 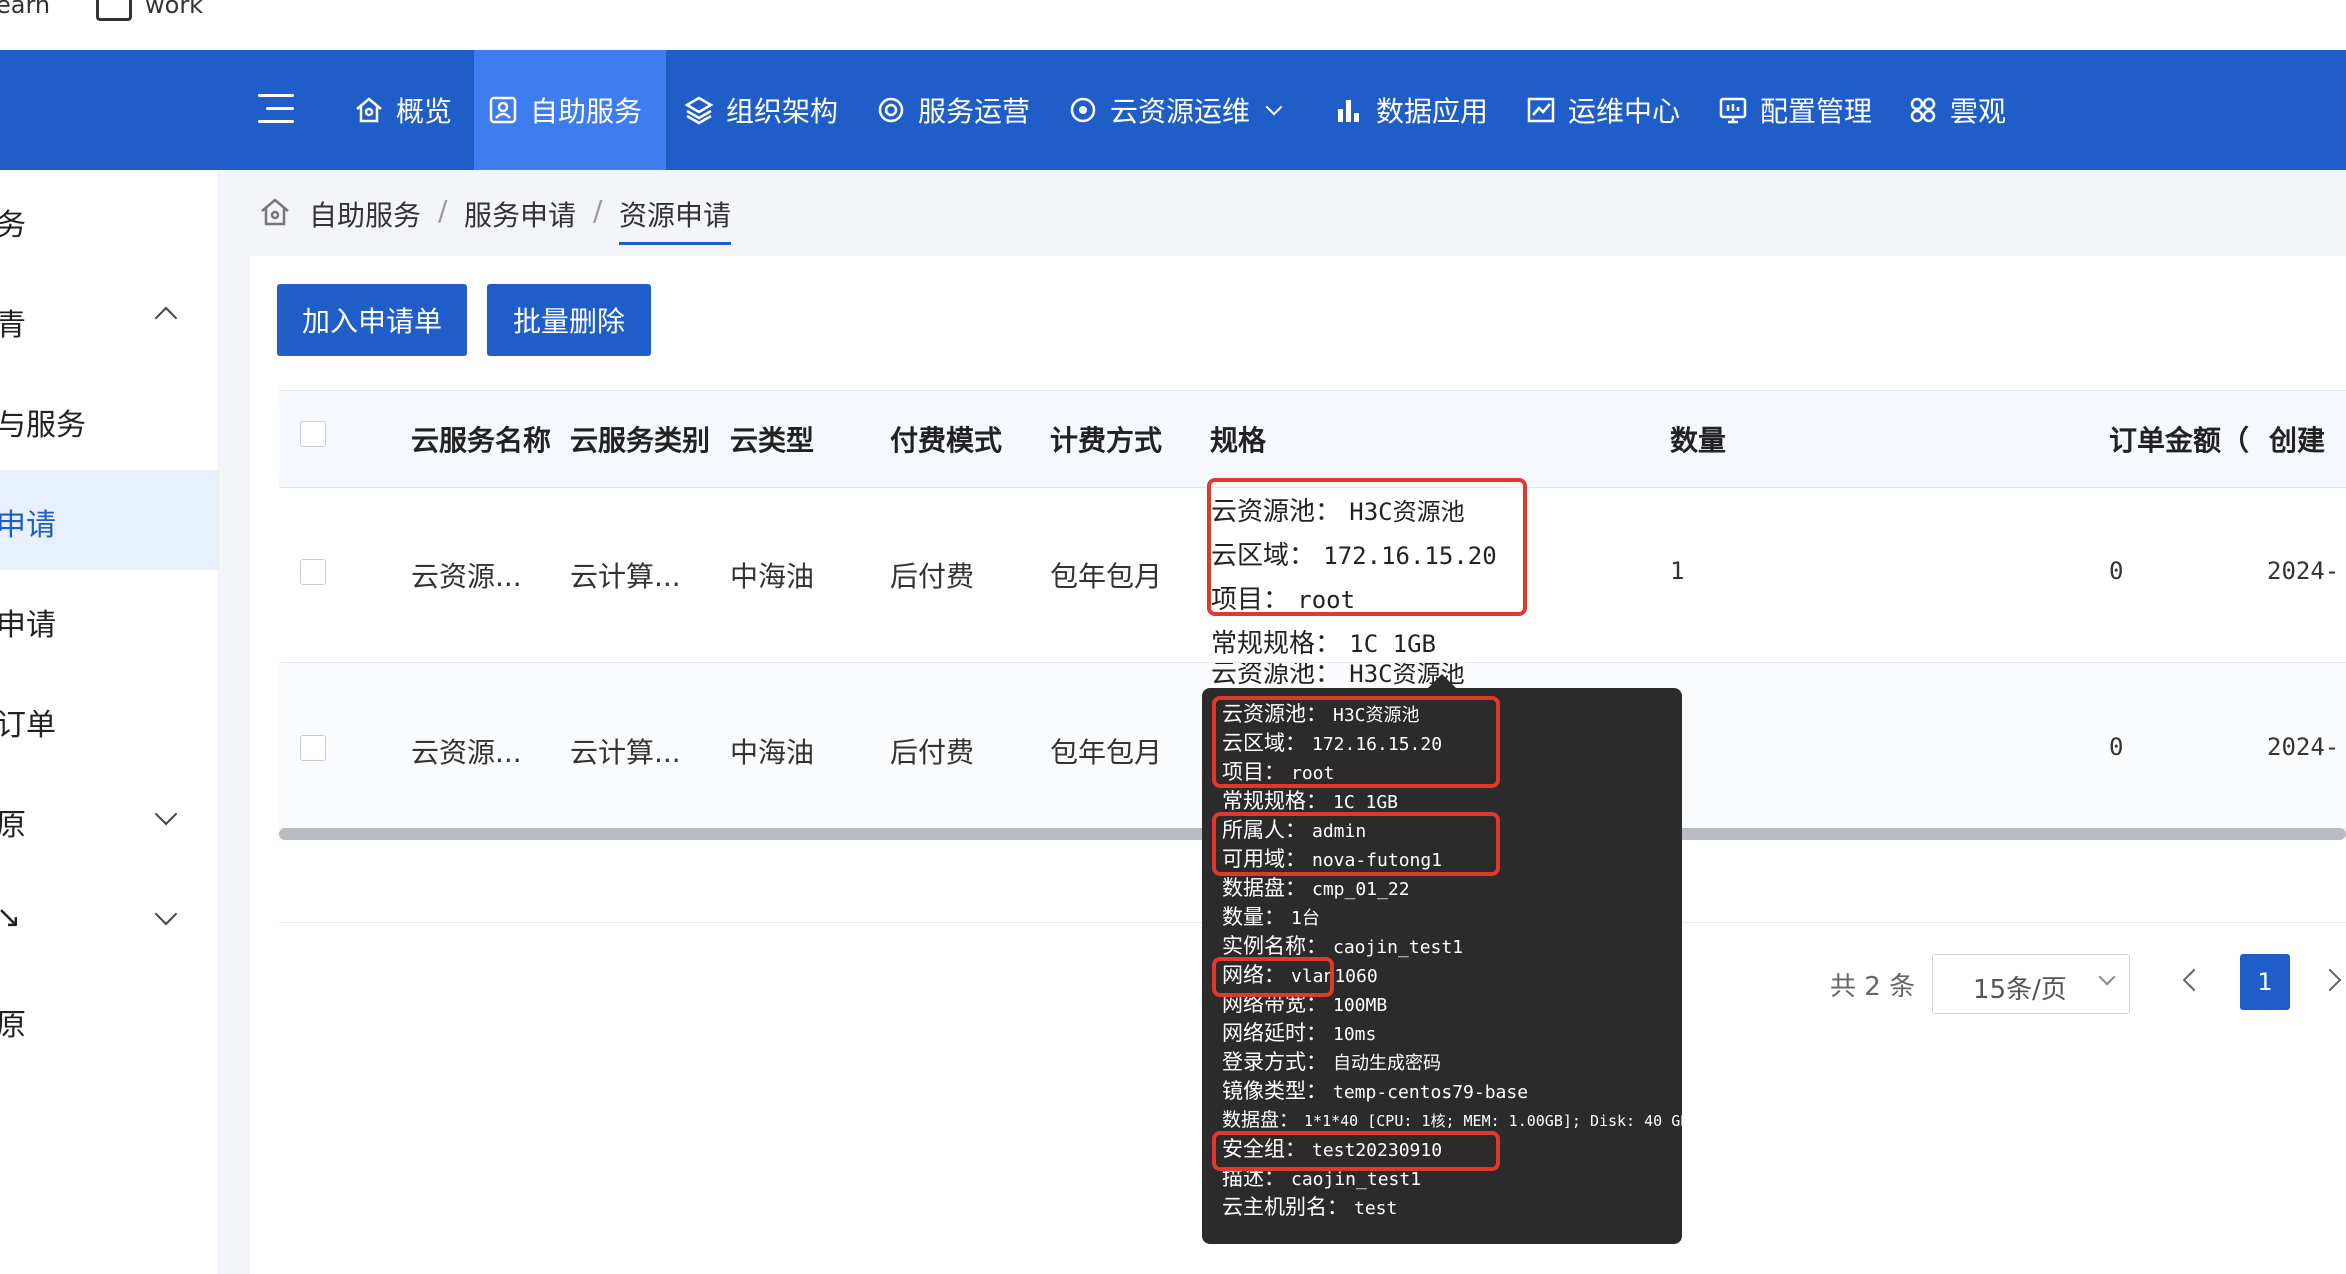 I want to click on column-header-amount: 订单金额（, so click(x=2179, y=439).